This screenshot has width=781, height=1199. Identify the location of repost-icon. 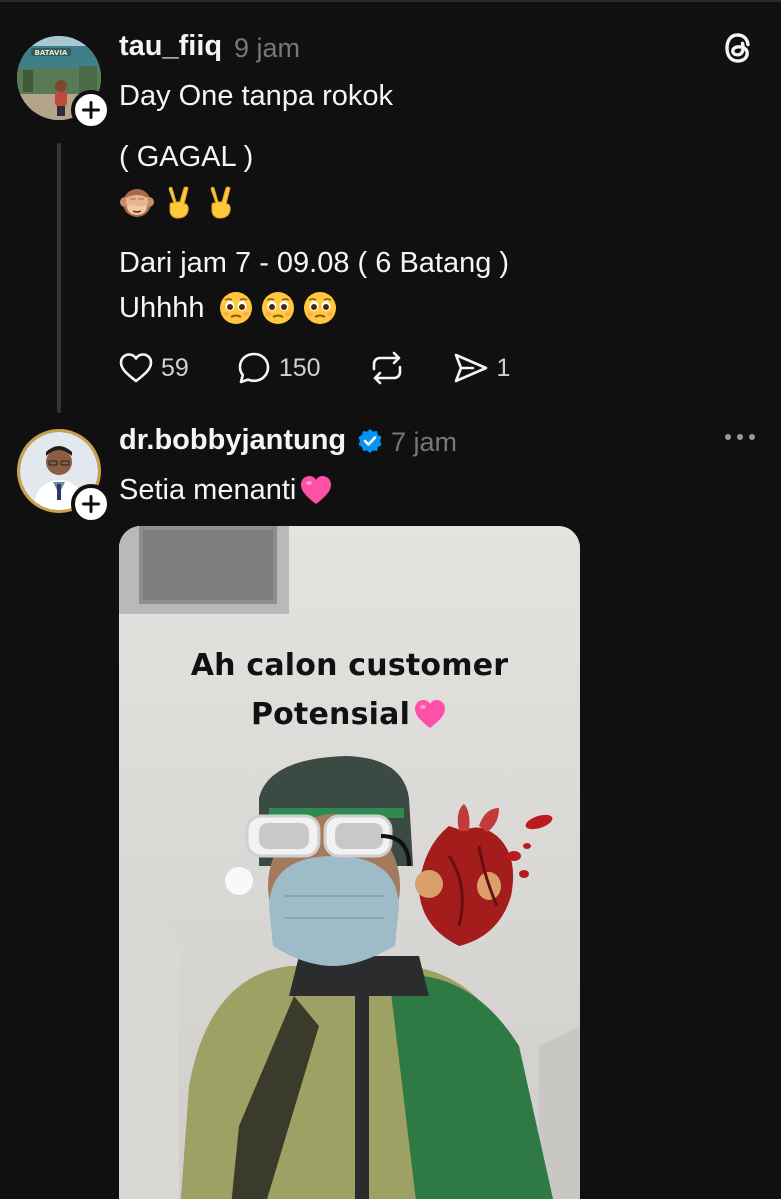
(386, 368).